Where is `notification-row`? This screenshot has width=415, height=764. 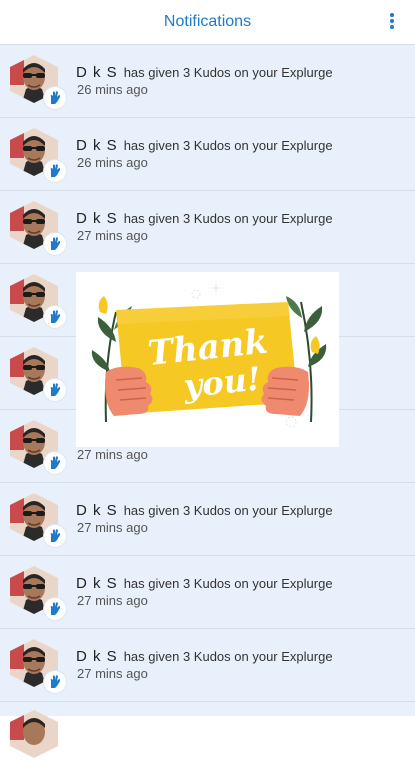
notification-row is located at coordinates (207, 730).